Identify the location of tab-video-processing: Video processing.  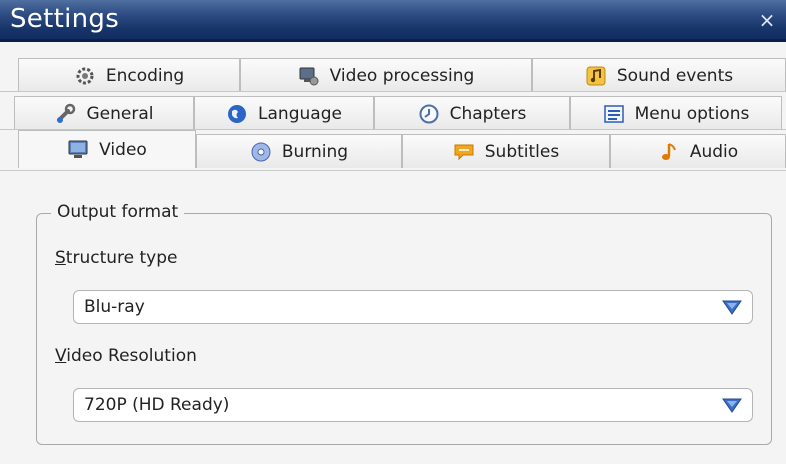
(386, 75).